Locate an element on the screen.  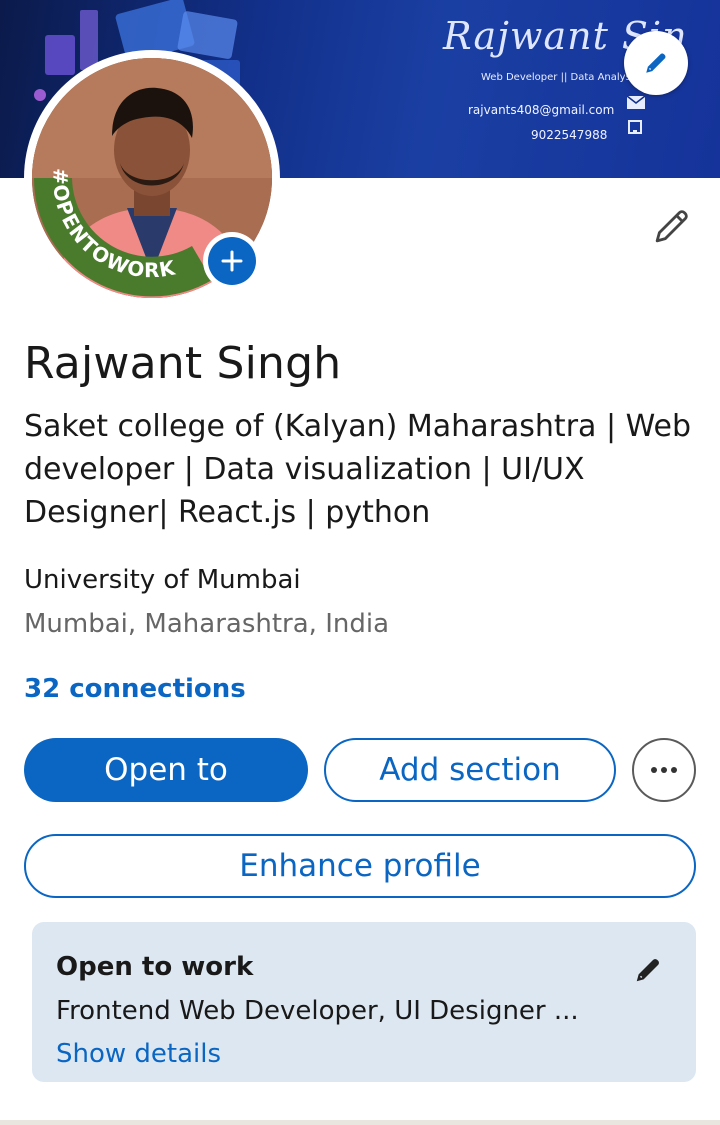
open-to-button: Open to is located at coordinates (166, 770).